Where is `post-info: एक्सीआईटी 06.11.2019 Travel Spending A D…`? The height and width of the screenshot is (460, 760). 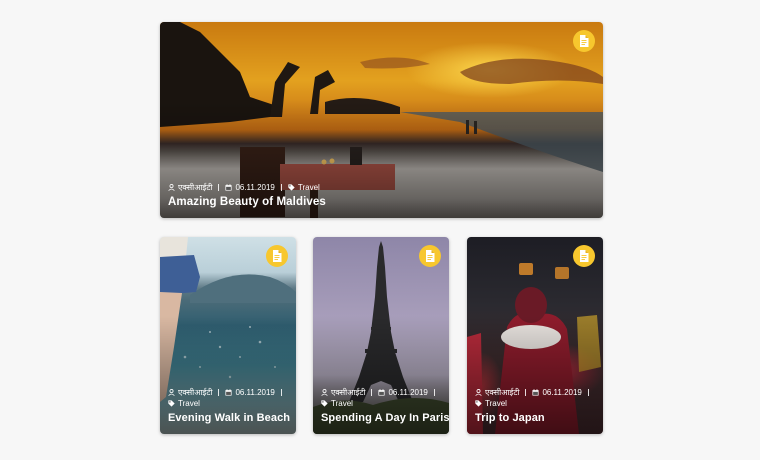 post-info: एक्सीआईटी 06.11.2019 Travel Spending A D… is located at coordinates (385, 405).